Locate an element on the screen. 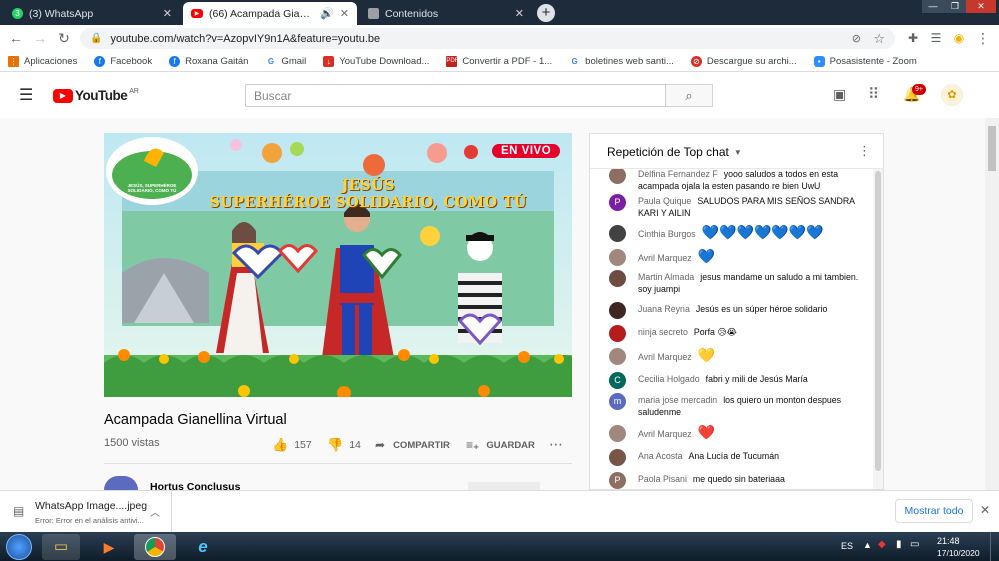 The height and width of the screenshot is (561, 999). save-button: ≡₊ GUARDAR is located at coordinates (500, 445).